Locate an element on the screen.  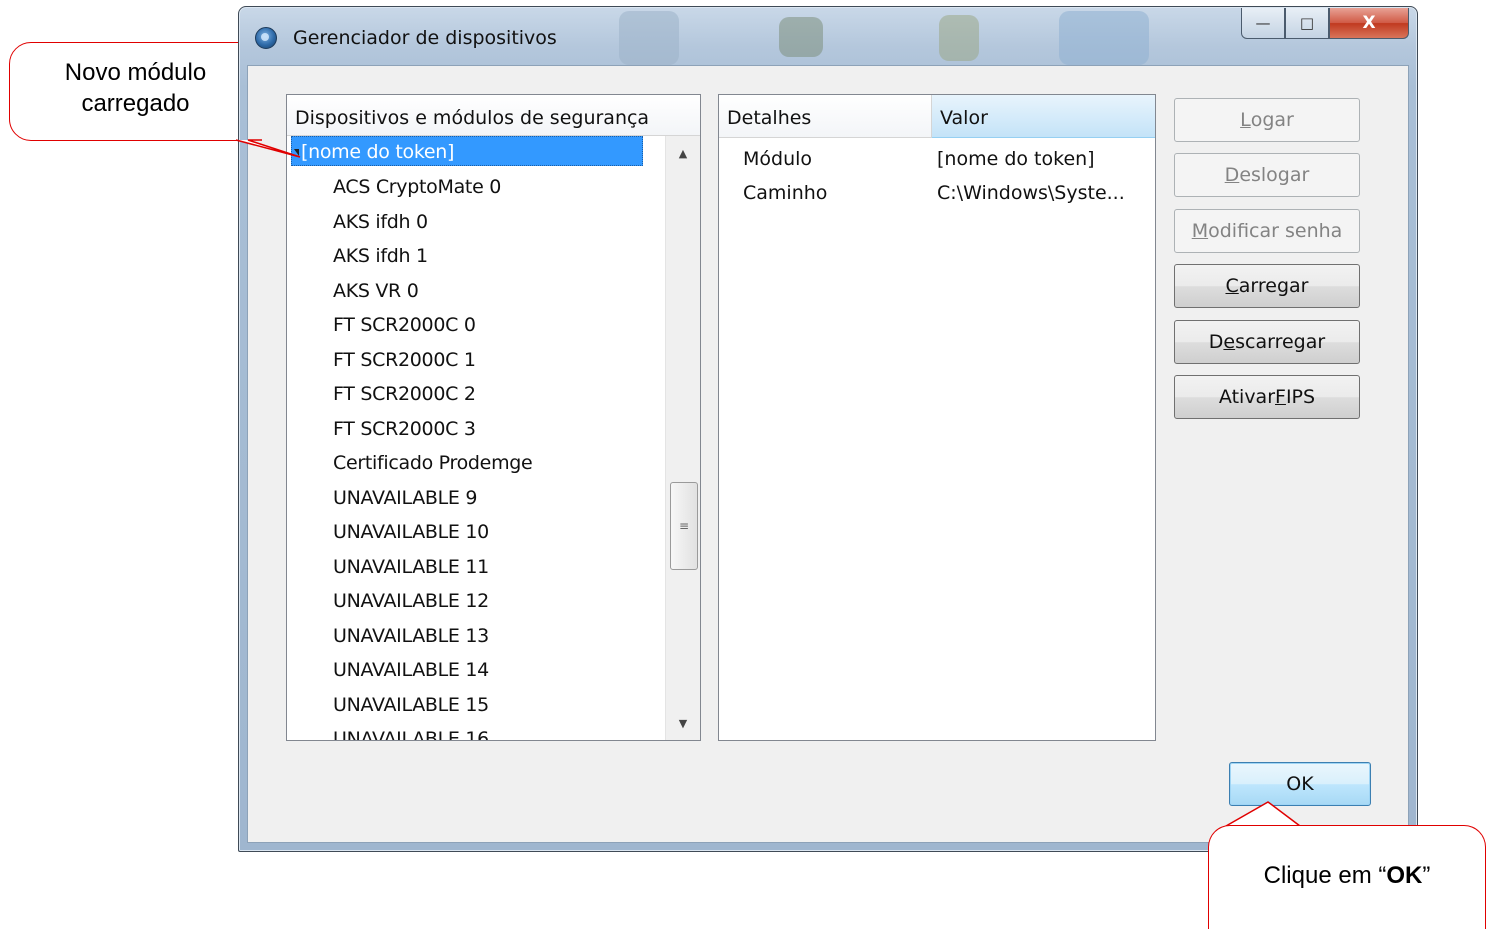
scroll-down-arrow-icon: ▼ is located at coordinates (683, 723).